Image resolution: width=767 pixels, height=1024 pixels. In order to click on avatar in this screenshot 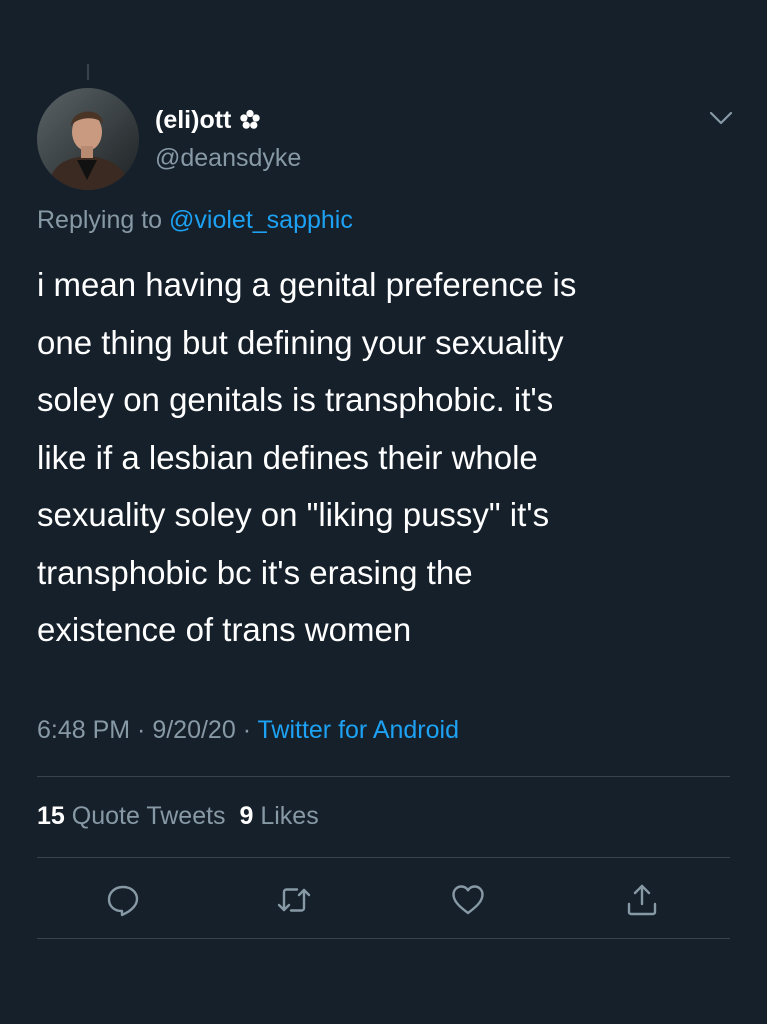, I will do `click(88, 139)`.